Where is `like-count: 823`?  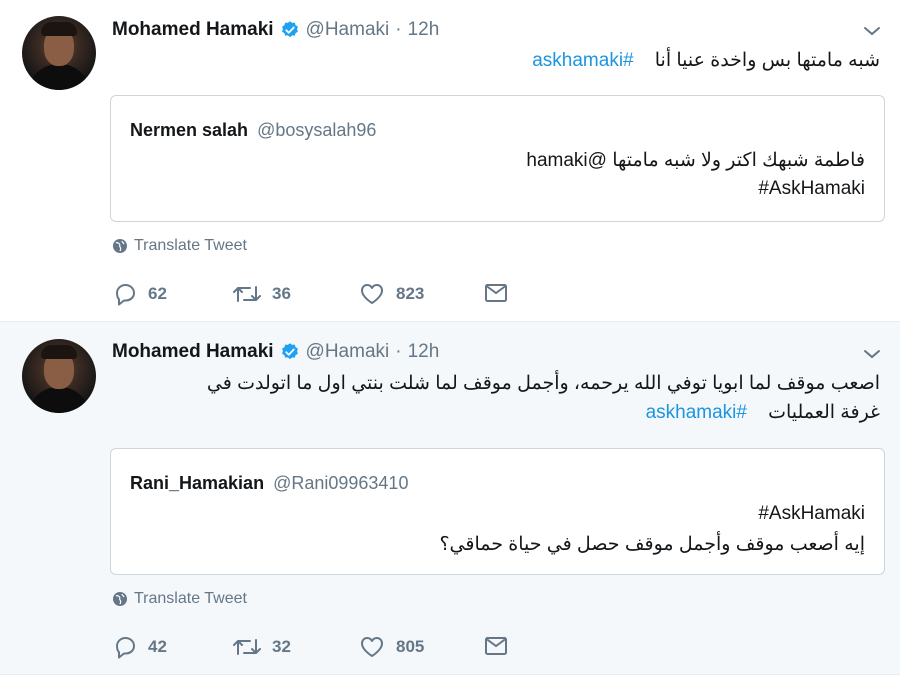 like-count: 823 is located at coordinates (410, 293).